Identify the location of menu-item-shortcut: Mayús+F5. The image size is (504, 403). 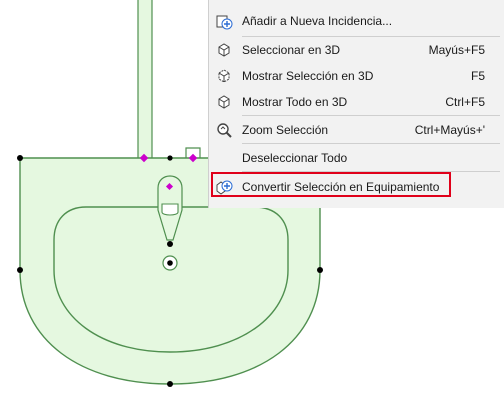
(456, 50).